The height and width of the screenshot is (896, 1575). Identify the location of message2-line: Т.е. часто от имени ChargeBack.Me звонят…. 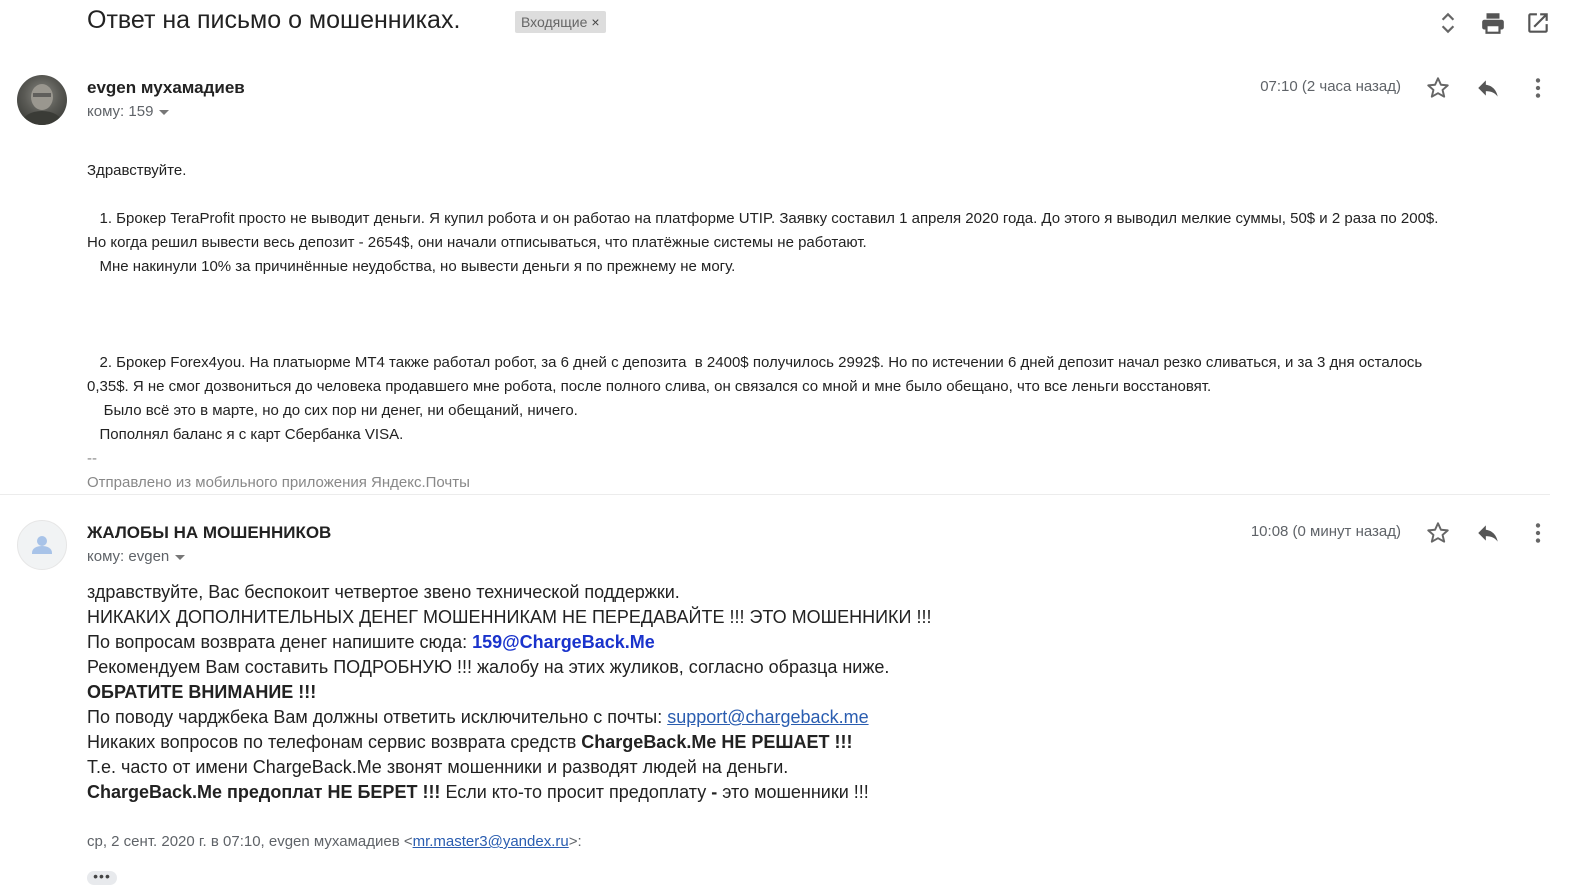
(438, 767).